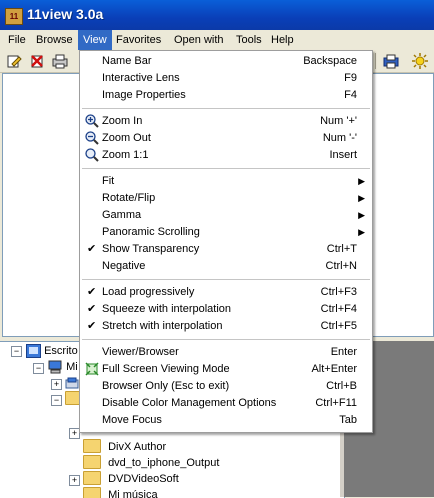 This screenshot has width=434, height=498. I want to click on print-icon, so click(60, 61).